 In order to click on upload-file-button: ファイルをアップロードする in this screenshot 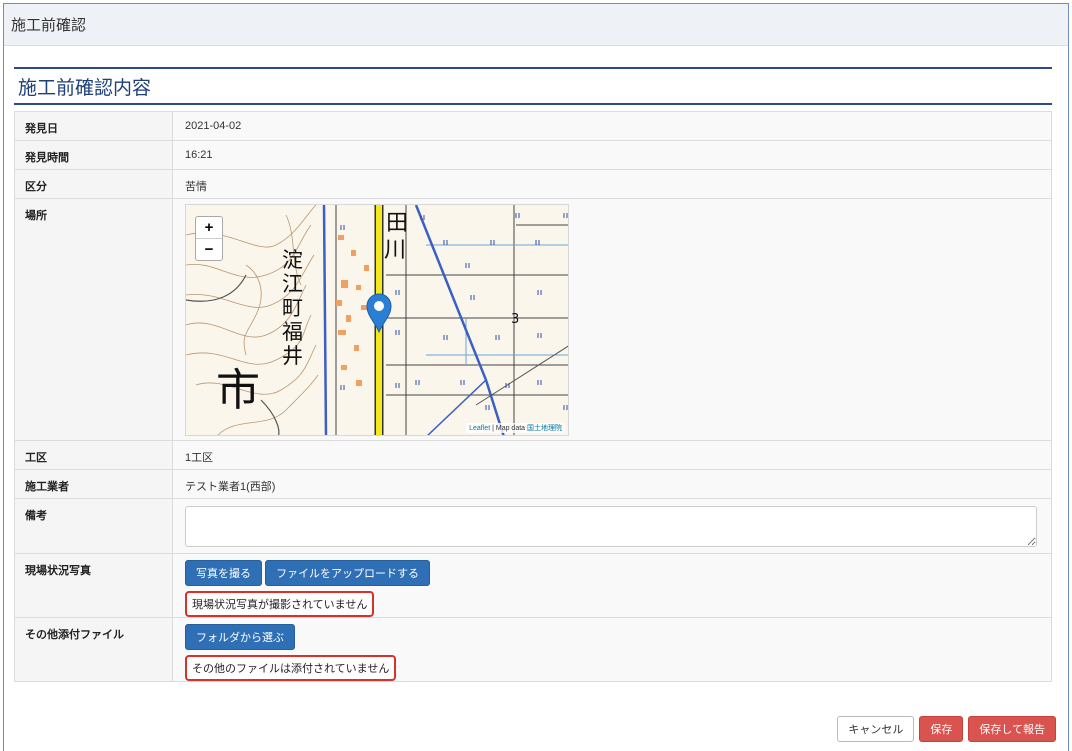, I will do `click(348, 573)`.